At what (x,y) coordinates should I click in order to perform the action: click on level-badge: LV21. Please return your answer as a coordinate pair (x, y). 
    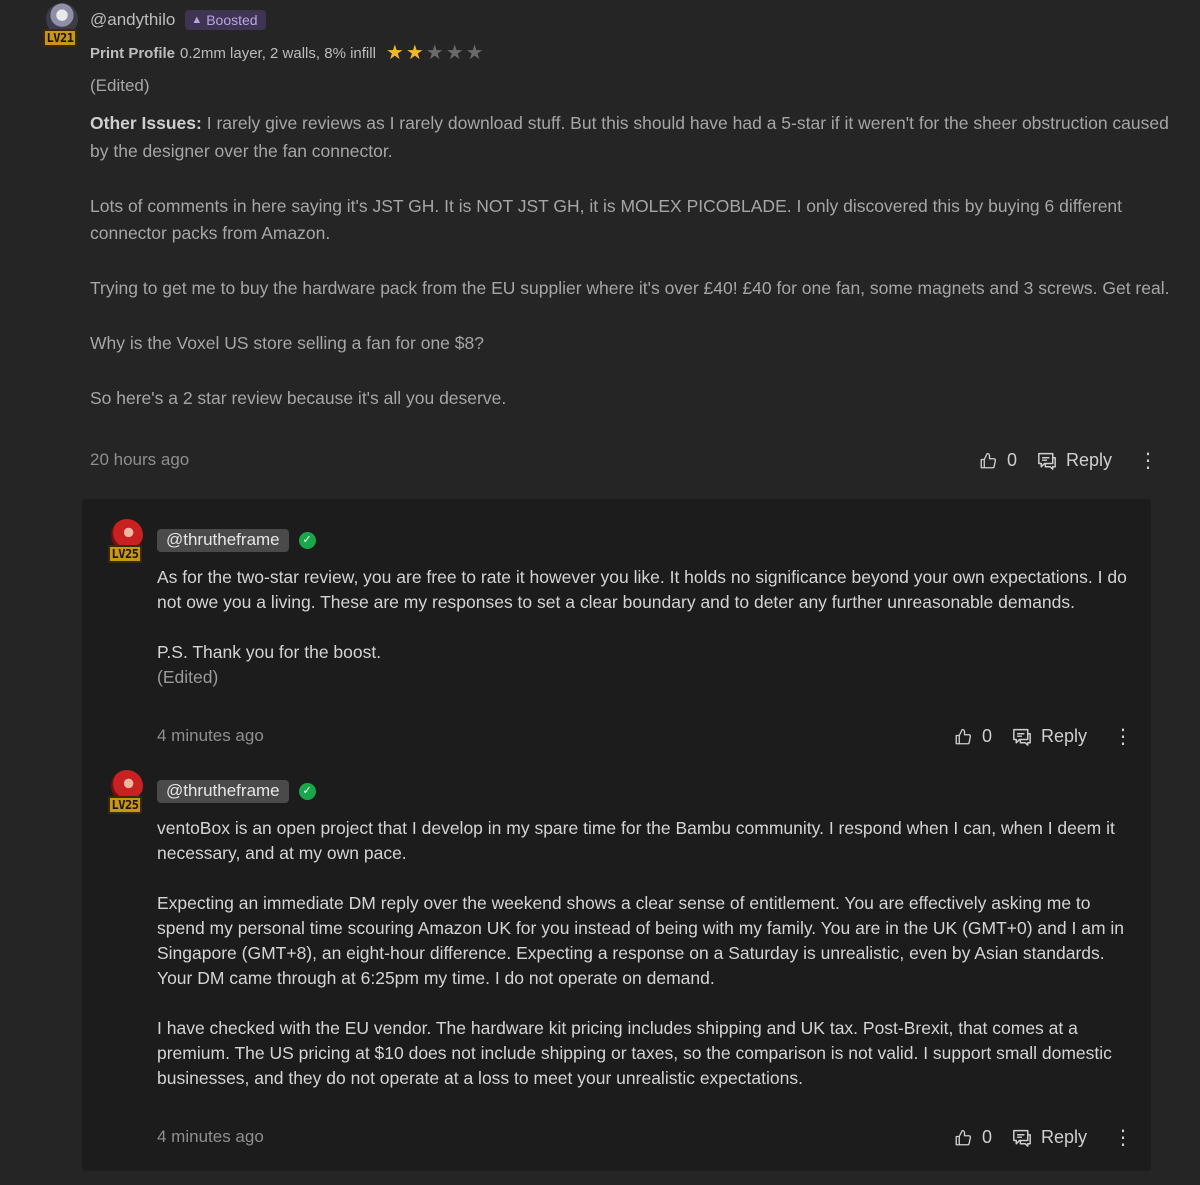
    Looking at the image, I should click on (60, 38).